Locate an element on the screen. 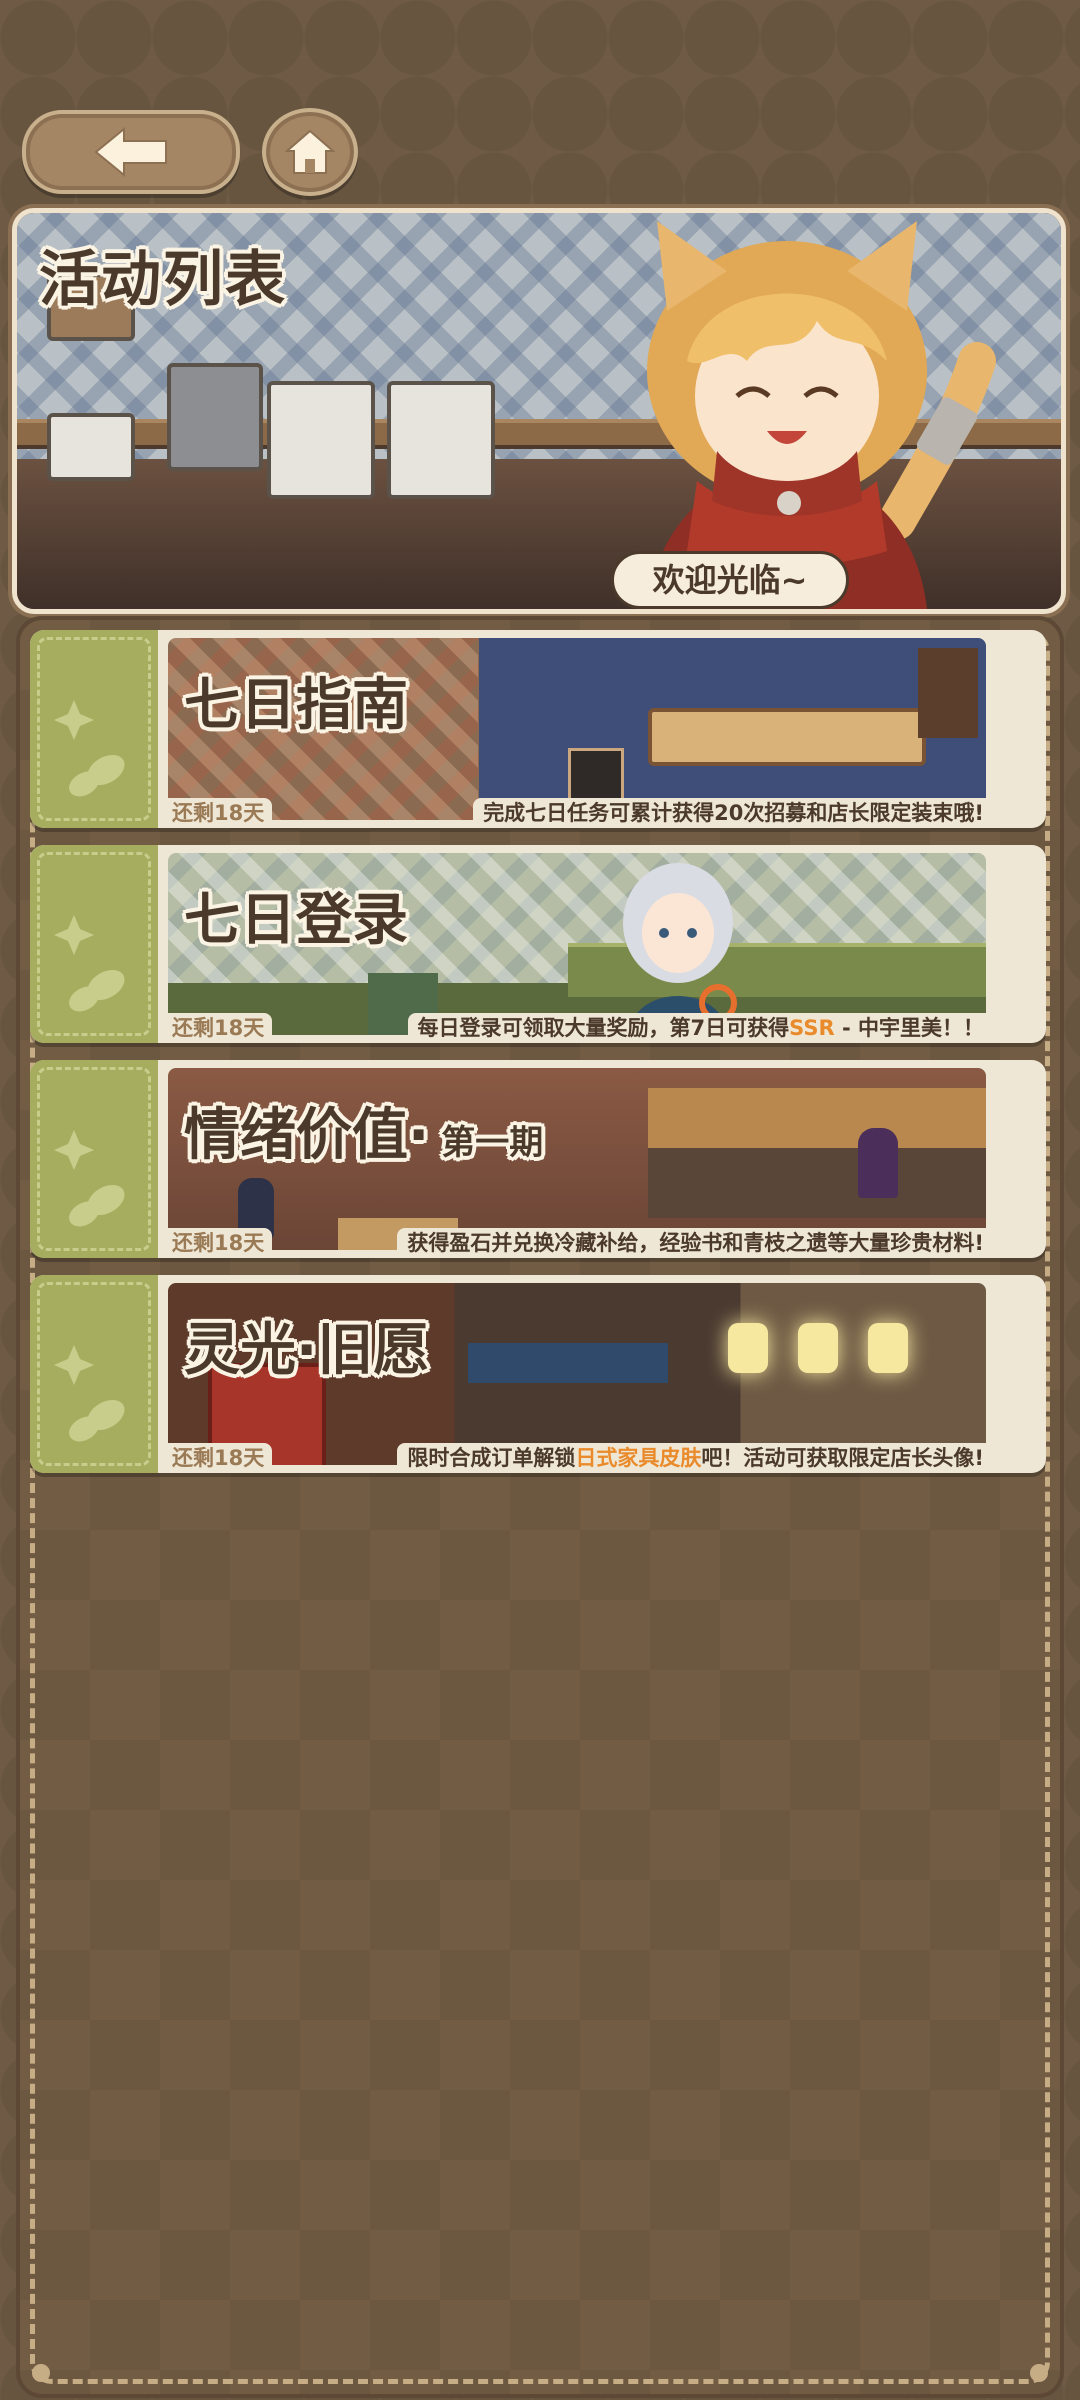 This screenshot has height=2400, width=1080. event-artwork: 灵光·旧愿 is located at coordinates (577, 1374).